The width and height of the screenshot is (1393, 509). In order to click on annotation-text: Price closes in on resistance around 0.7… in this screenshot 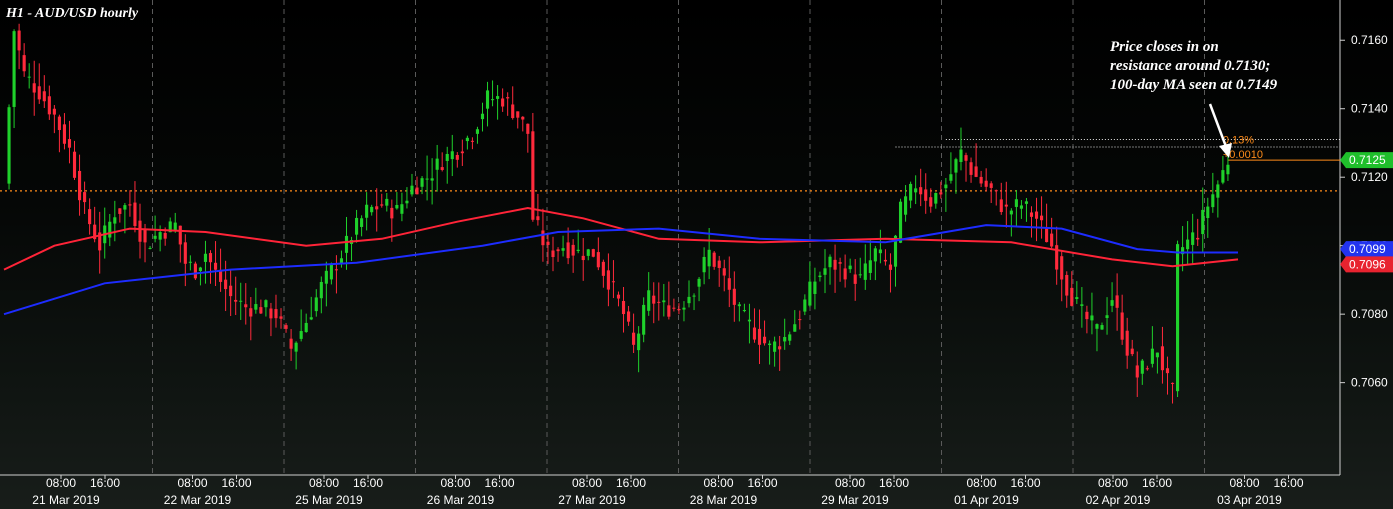, I will do `click(1220, 66)`.